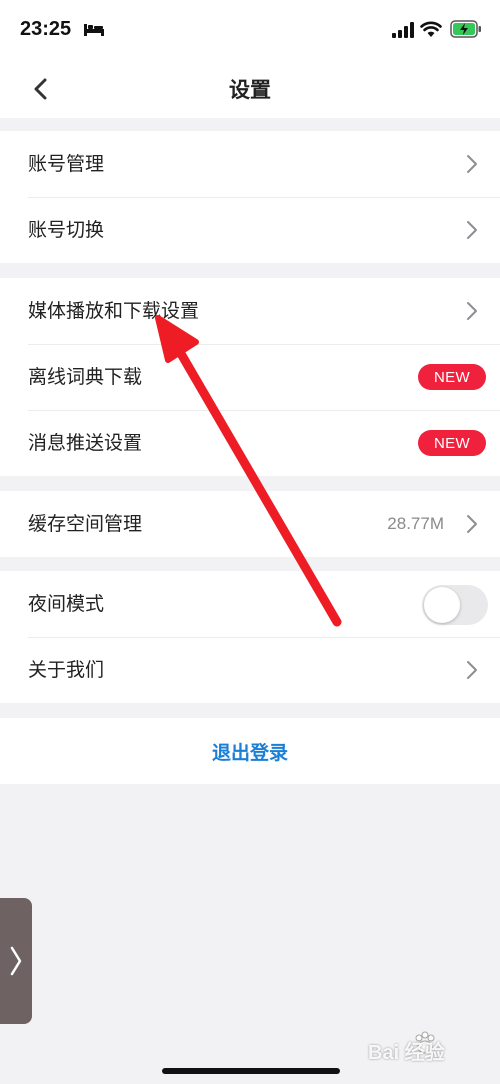 Image resolution: width=500 pixels, height=1084 pixels. What do you see at coordinates (442, 605) in the screenshot?
I see `toggle-knob` at bounding box center [442, 605].